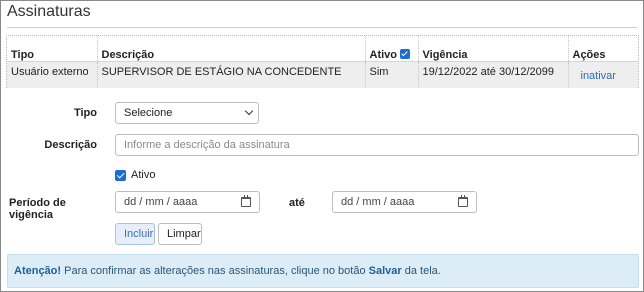  I want to click on table-header-row: Tipo Descrição Ativo Vigência Ações, so click(322, 49).